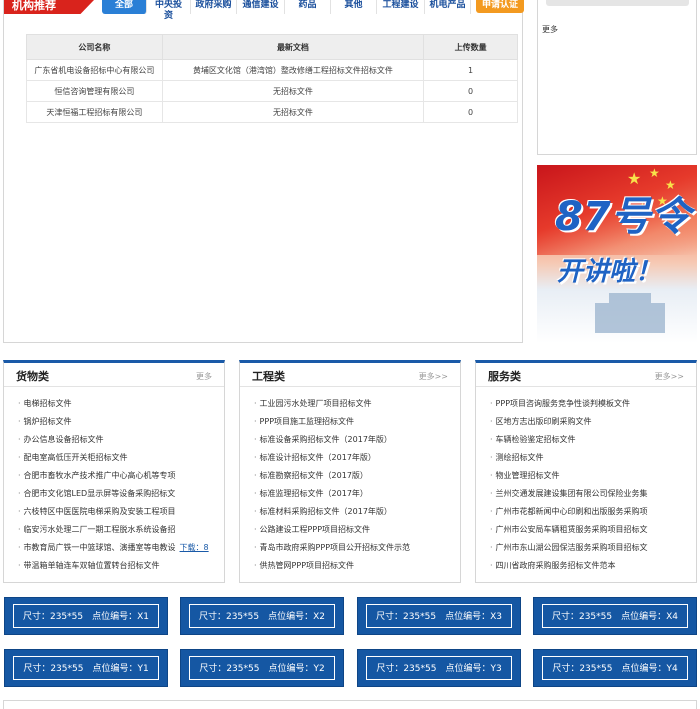  Describe the element at coordinates (357, 566) in the screenshot. I see `list-item: 供热管网PPP项目招标文件` at that location.